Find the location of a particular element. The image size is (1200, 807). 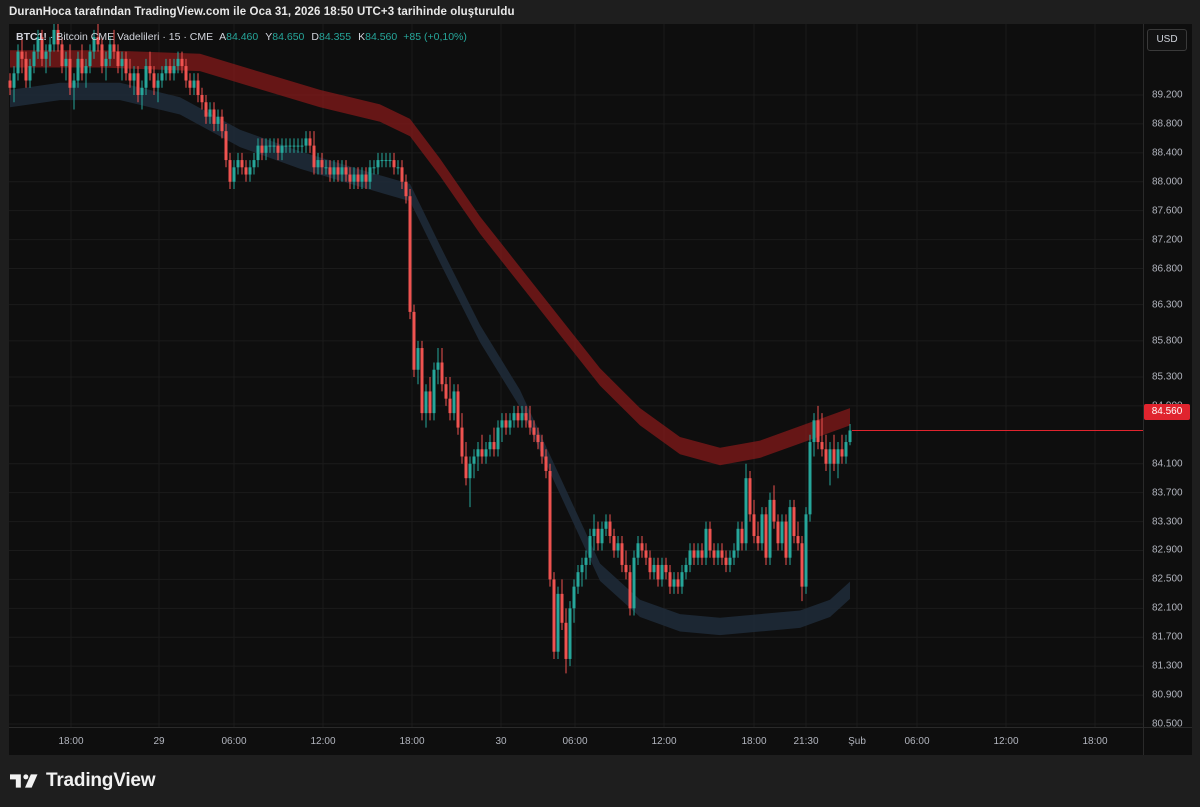

price-tick-label: 85.300 is located at coordinates (1167, 377).